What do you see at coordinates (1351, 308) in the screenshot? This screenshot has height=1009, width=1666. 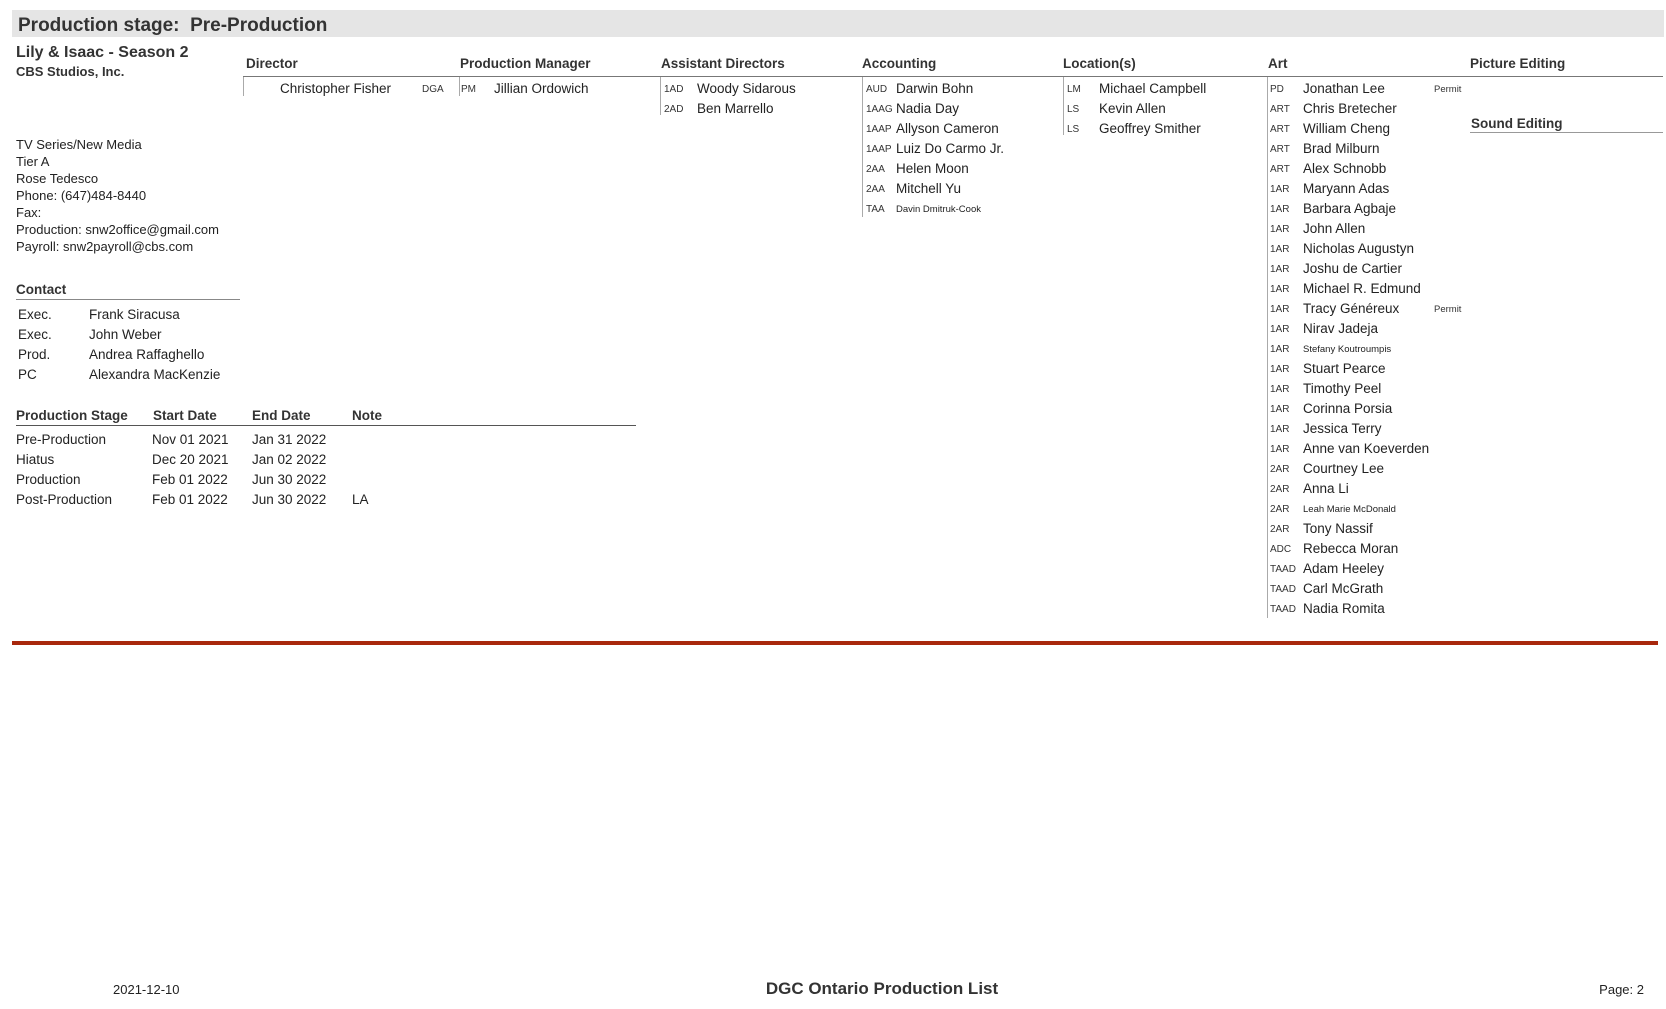 I see `crew-name: Tracy Généreux` at bounding box center [1351, 308].